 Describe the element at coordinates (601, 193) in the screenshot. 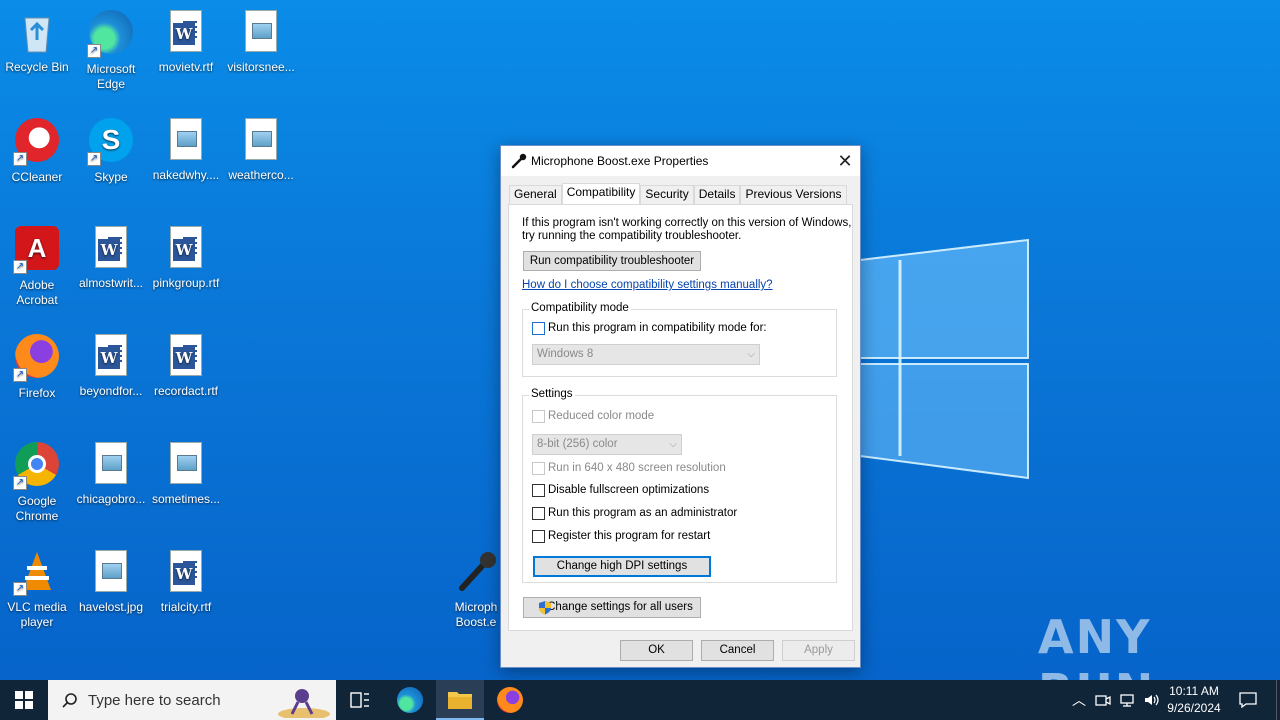

I see `tab-compatibility: Compatibility` at that location.